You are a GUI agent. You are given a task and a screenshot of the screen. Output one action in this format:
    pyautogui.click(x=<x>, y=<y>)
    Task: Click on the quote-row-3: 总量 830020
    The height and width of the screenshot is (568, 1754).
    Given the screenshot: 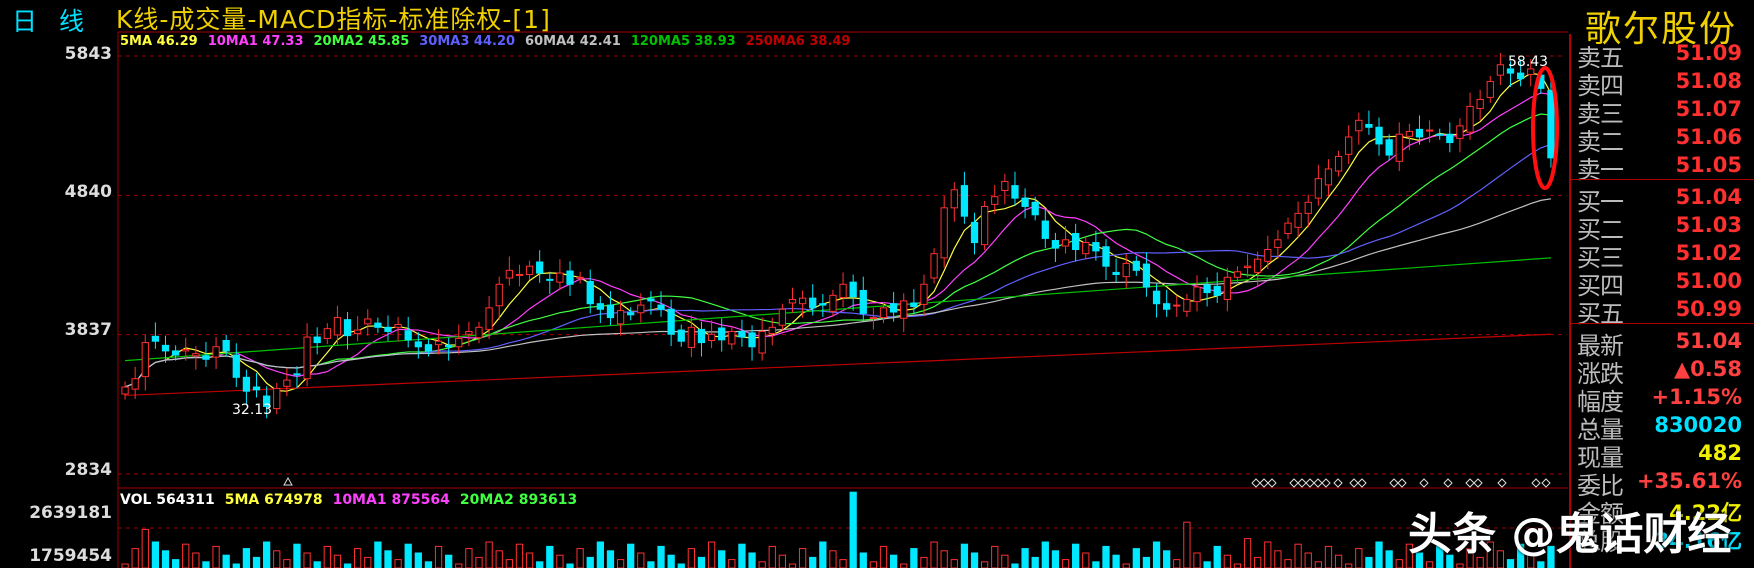 What is the action you would take?
    pyautogui.click(x=1662, y=427)
    